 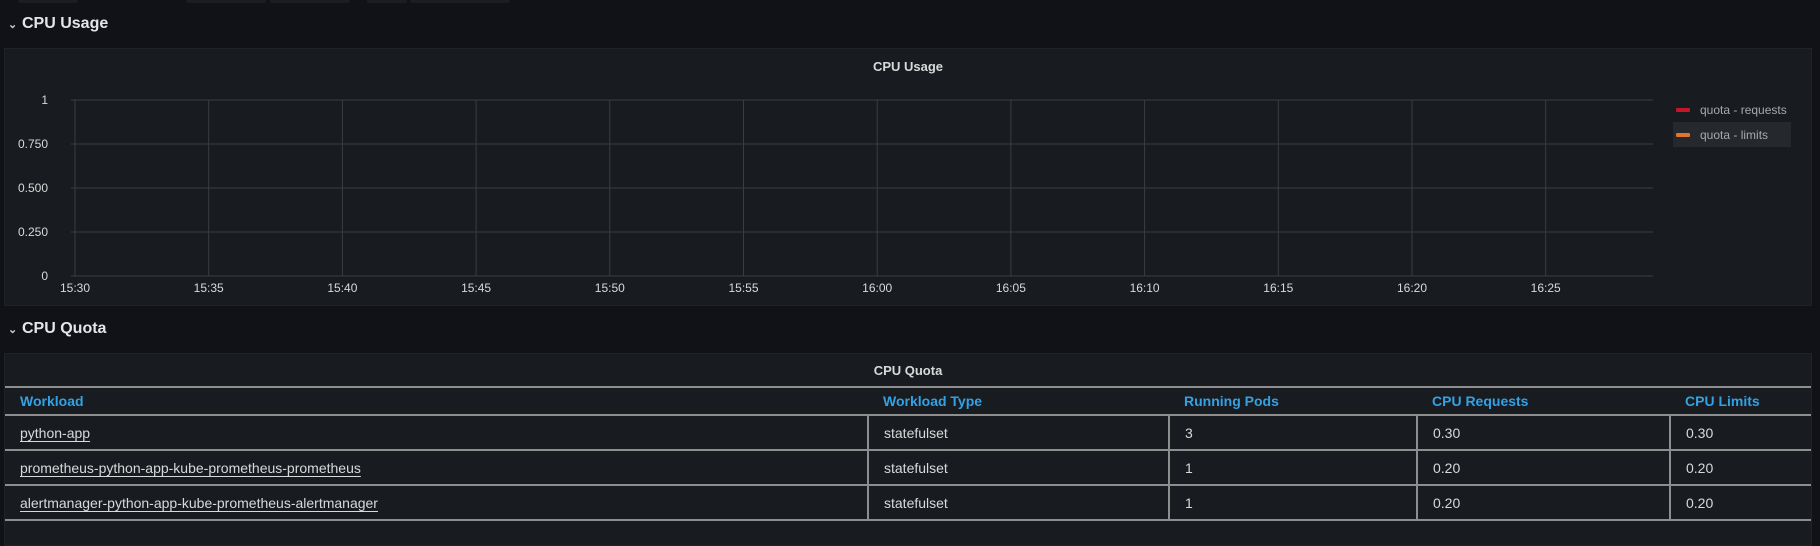 I want to click on table-cell: 3, so click(x=1292, y=433).